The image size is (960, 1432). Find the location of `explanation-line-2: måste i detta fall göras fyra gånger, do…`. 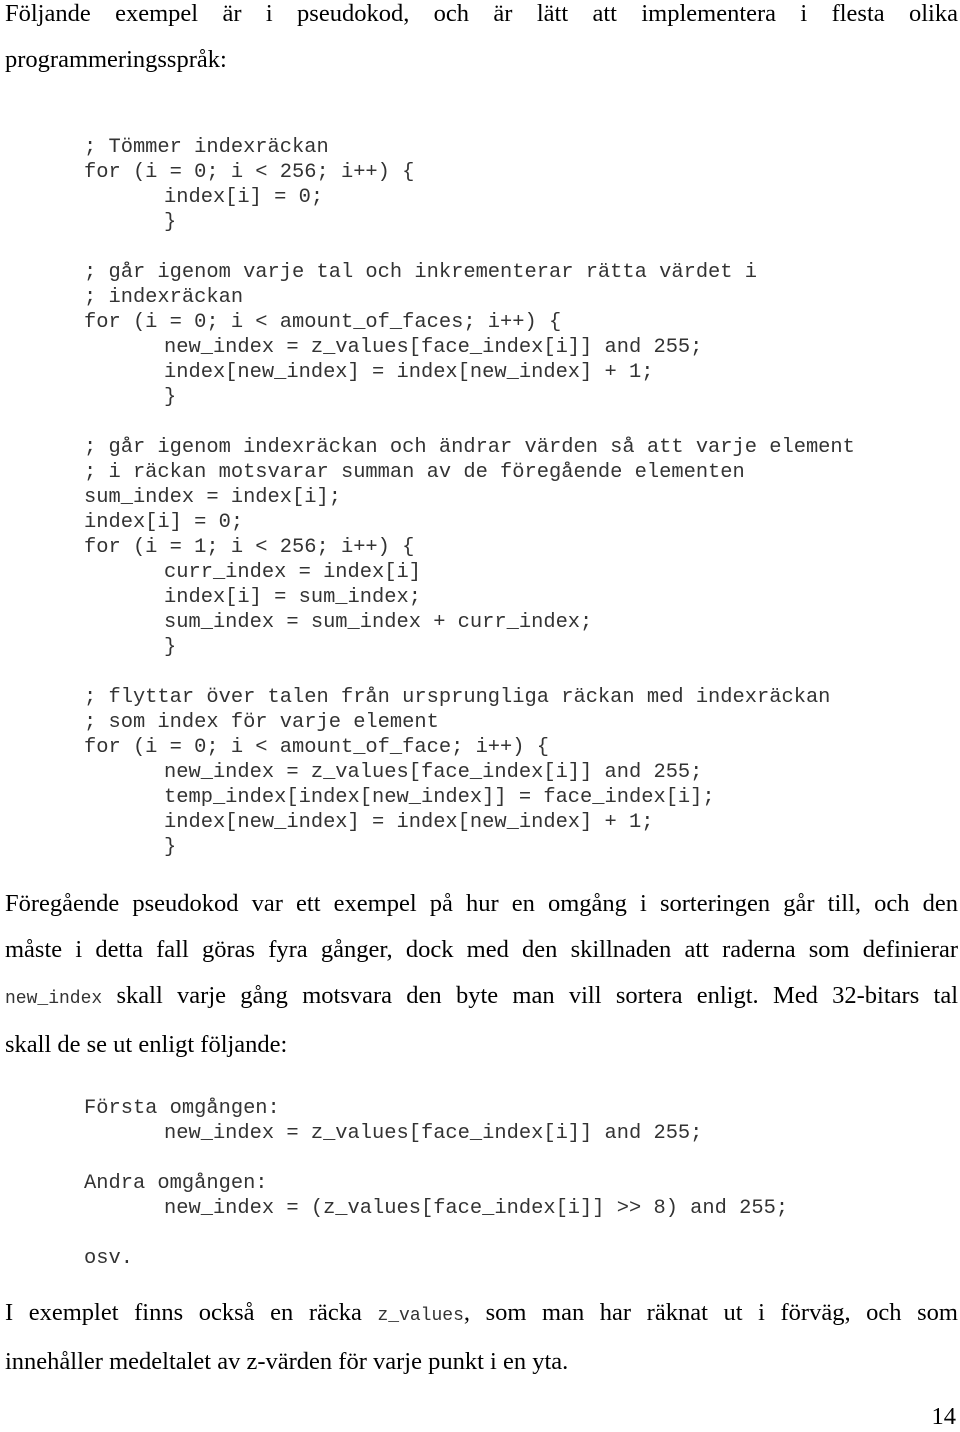

explanation-line-2: måste i detta fall göras fyra gånger, do… is located at coordinates (481, 949).